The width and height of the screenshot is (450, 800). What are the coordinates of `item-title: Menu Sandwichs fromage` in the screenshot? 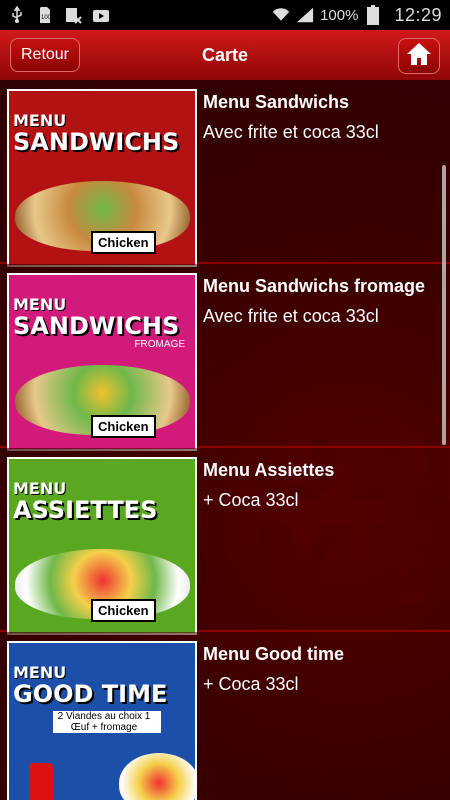 It's located at (314, 286).